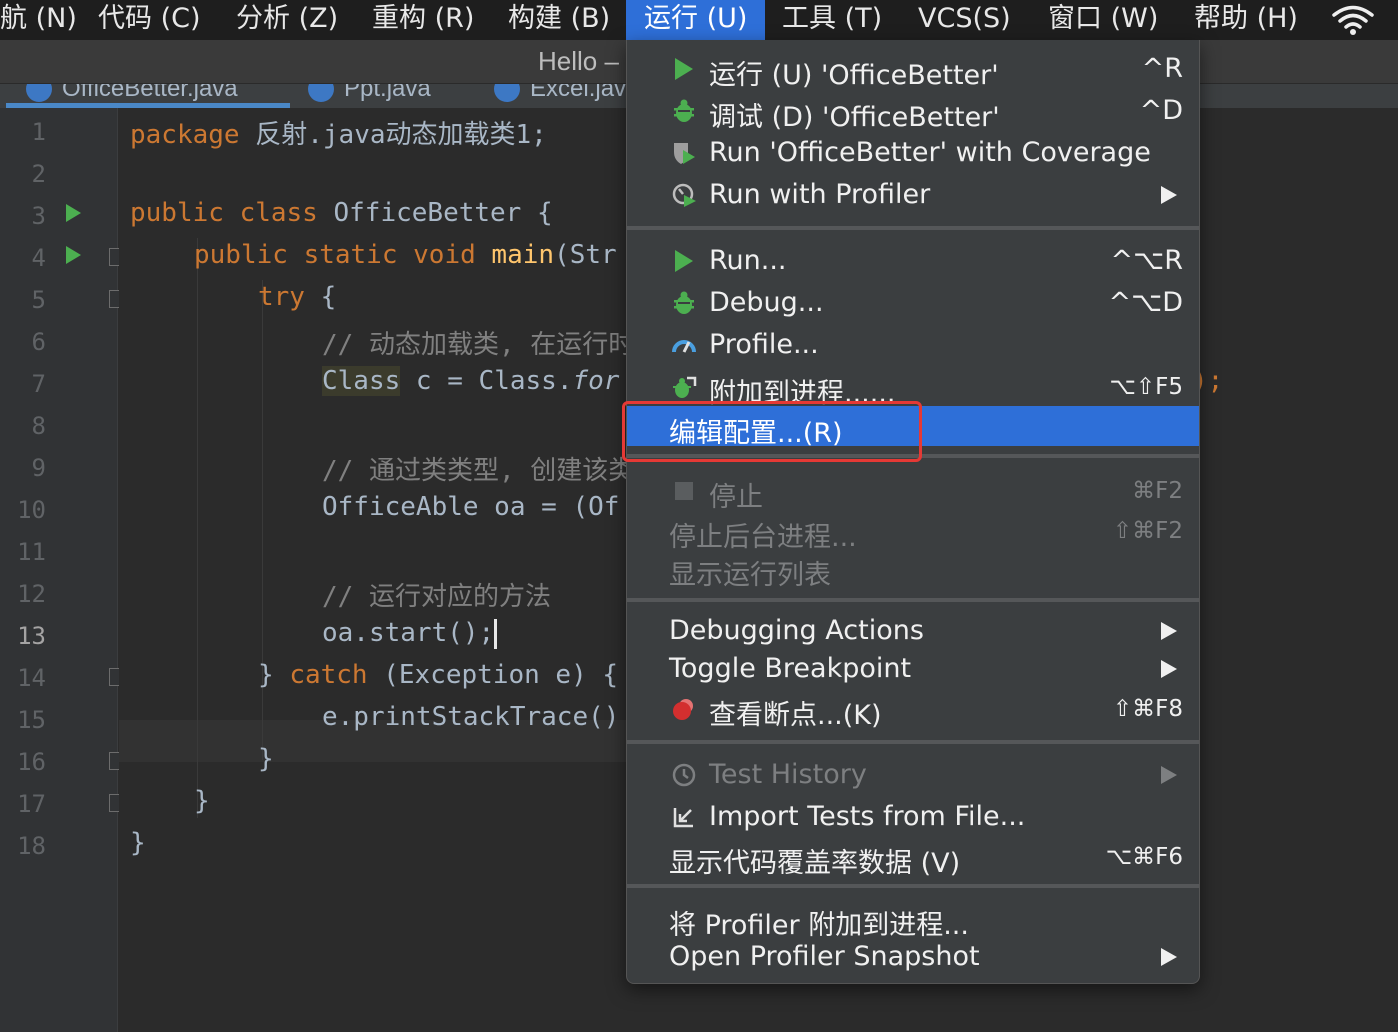 This screenshot has height=1032, width=1398. What do you see at coordinates (478, 345) in the screenshot?
I see `code-line-6: // 动态加载类, 在运行时` at bounding box center [478, 345].